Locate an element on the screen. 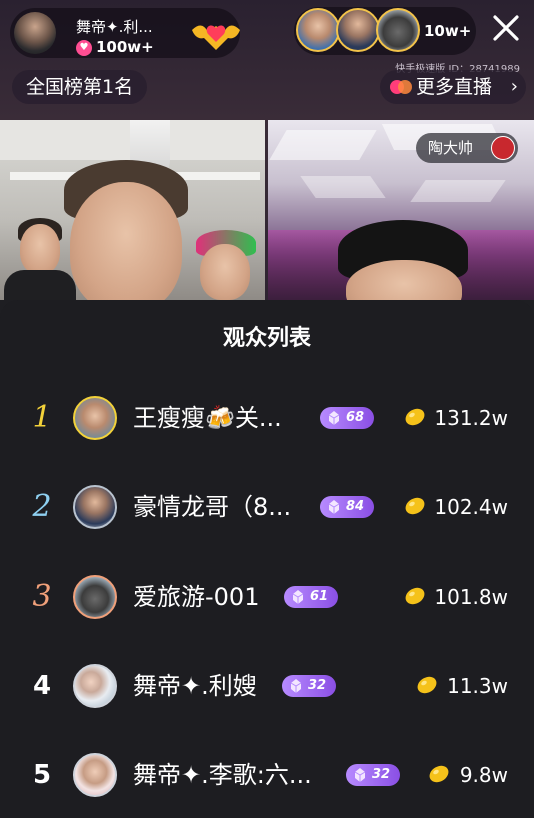 Image resolution: width=534 pixels, height=818 pixels. live-dots-icon is located at coordinates (401, 87).